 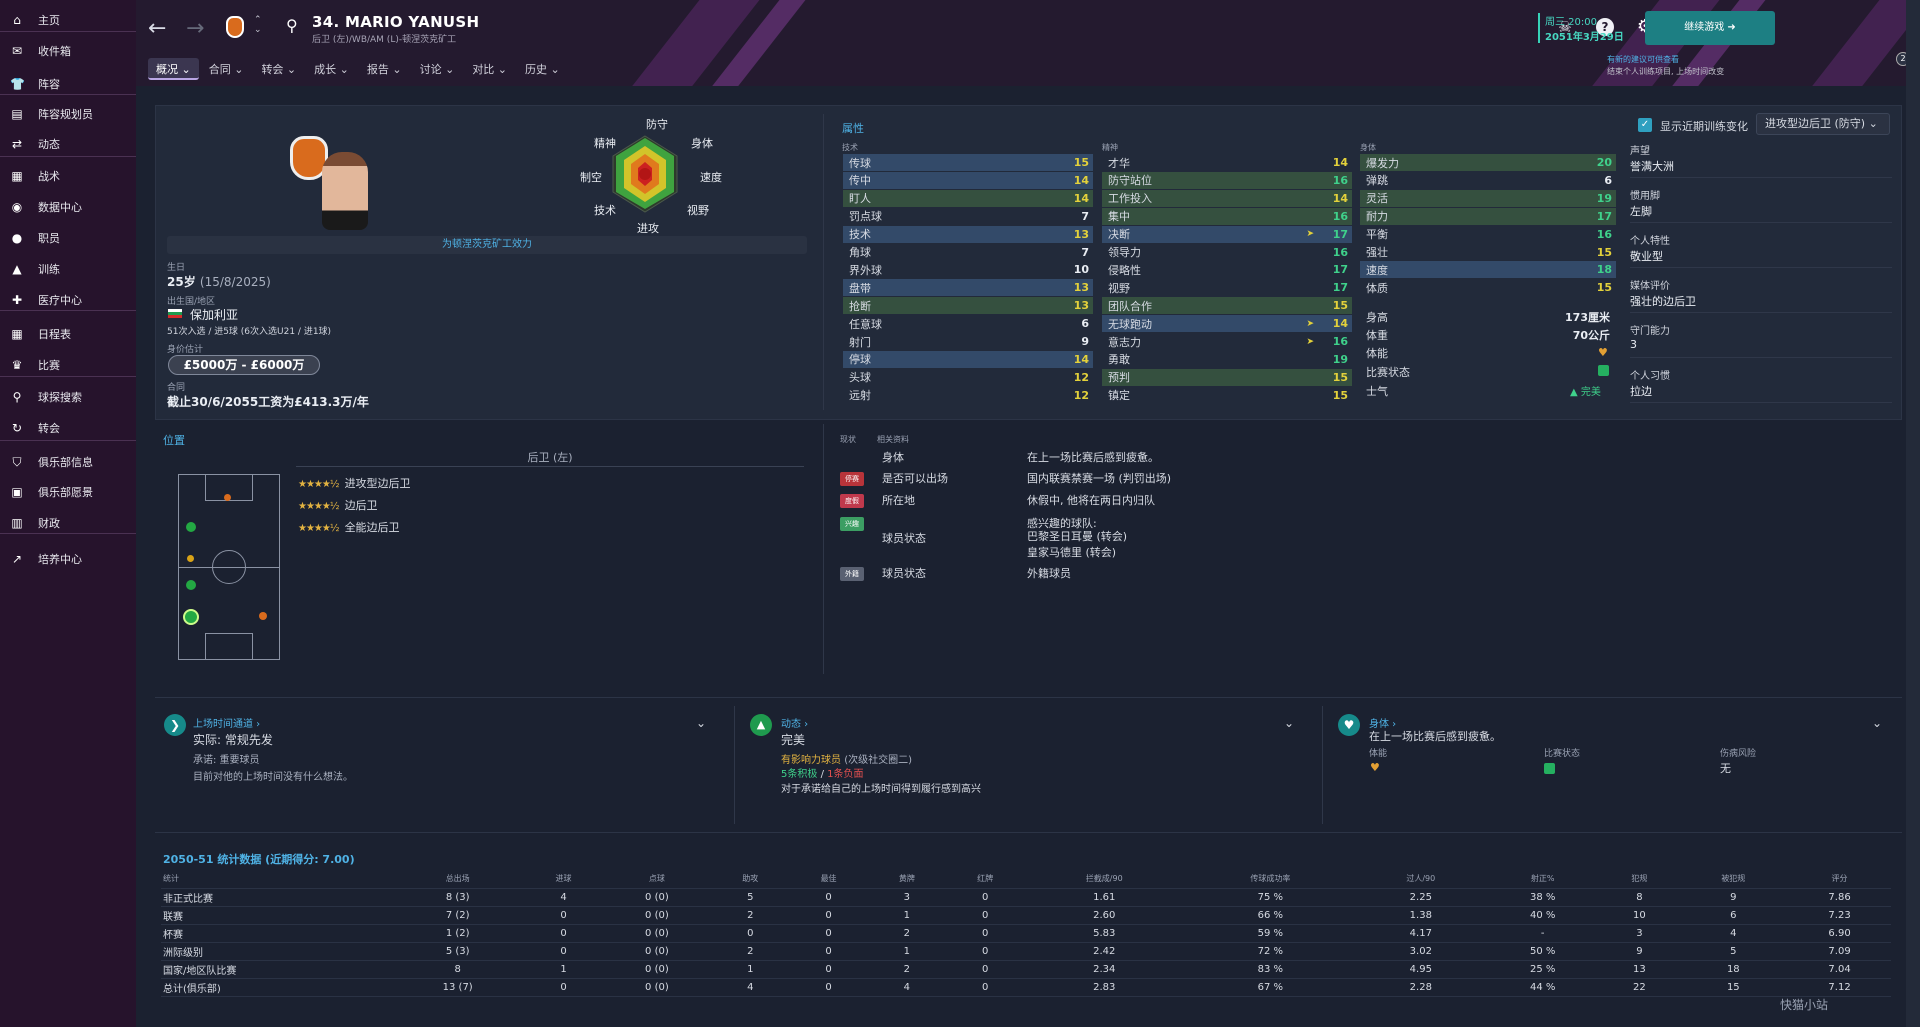 What do you see at coordinates (487, 245) in the screenshot?
I see `club-link: 为顿涅茨克矿工效力` at bounding box center [487, 245].